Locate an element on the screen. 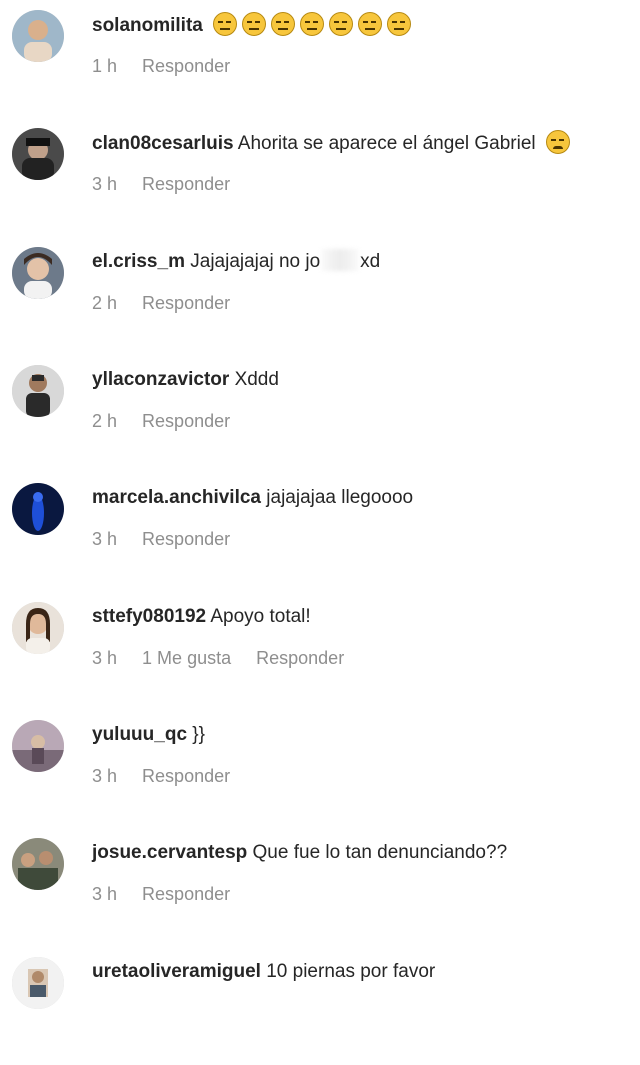  blurred-text is located at coordinates (340, 260).